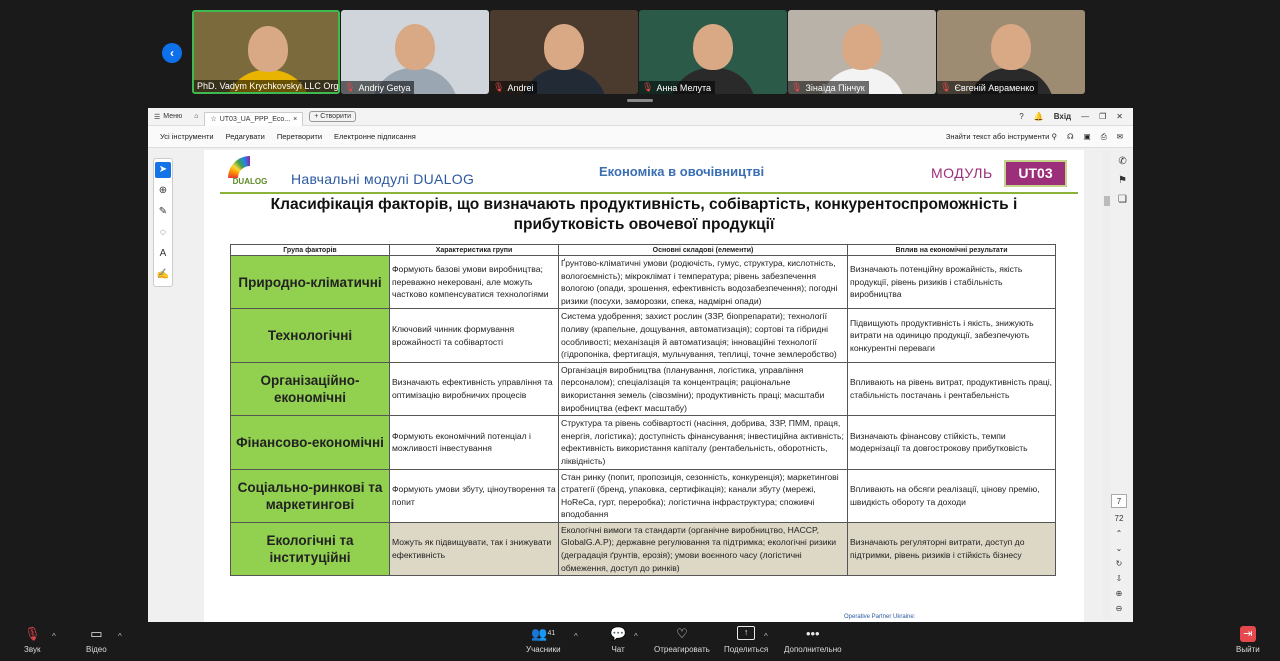 This screenshot has height=661, width=1280. Describe the element at coordinates (1021, 116) in the screenshot. I see `help-icon: ?` at that location.